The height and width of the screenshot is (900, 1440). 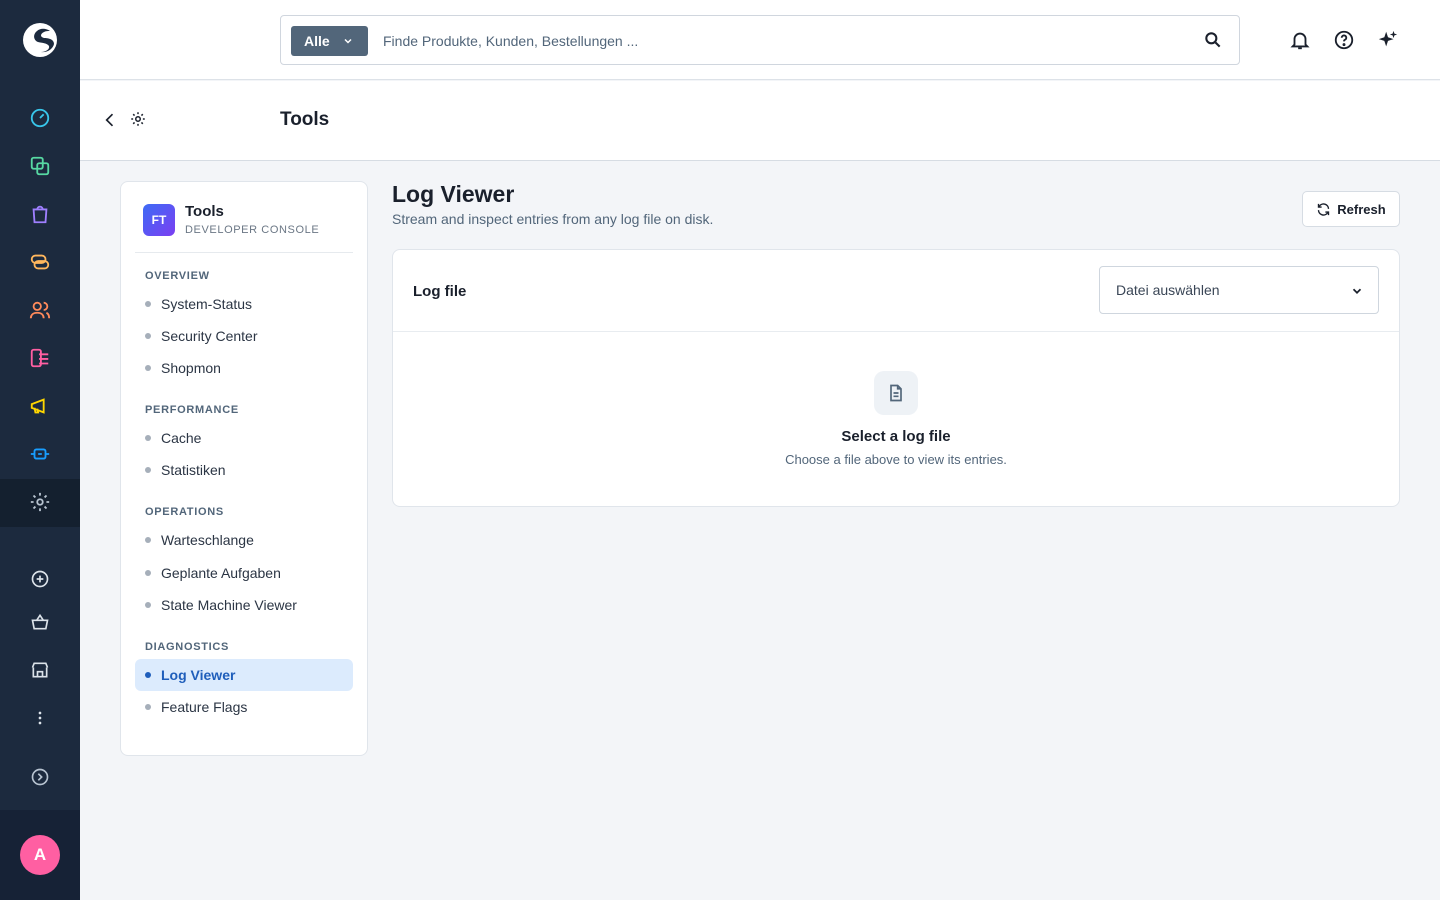 I want to click on sidebar-item-statistiken: Statistiken, so click(x=244, y=470).